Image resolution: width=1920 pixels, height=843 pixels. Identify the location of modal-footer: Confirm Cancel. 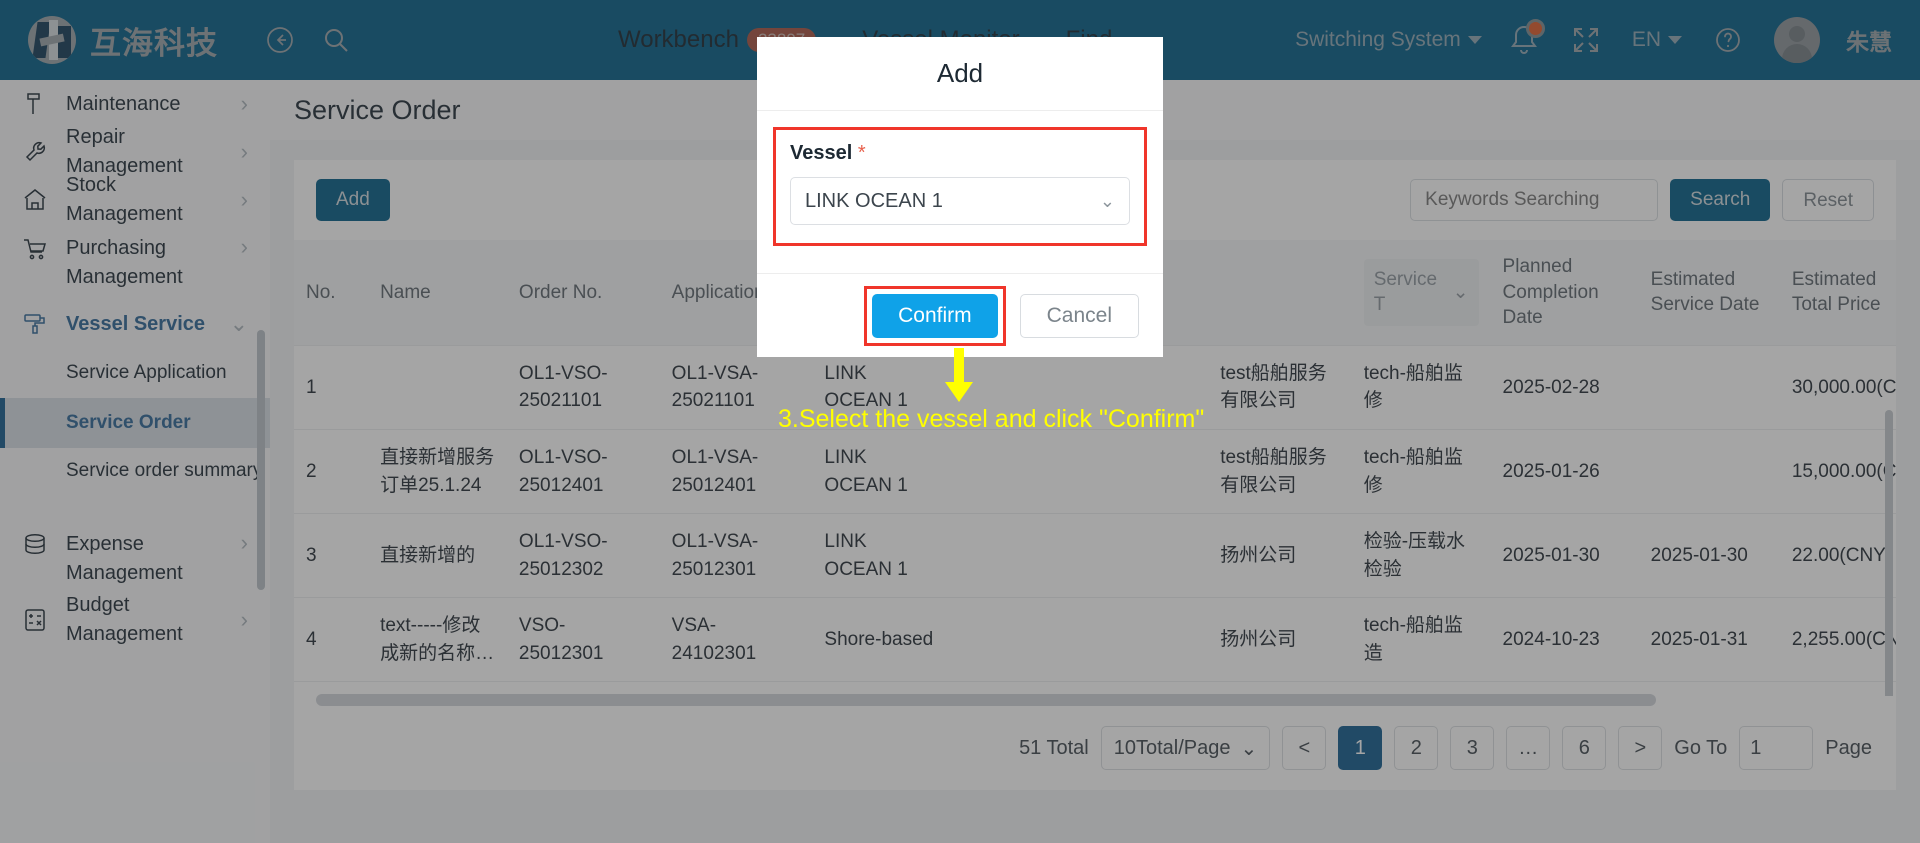
(960, 315).